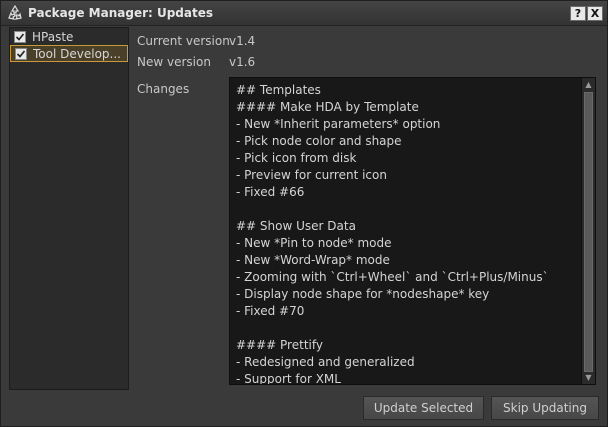 The image size is (608, 427). I want to click on vertical-scrollbar: ▲ ▼, so click(588, 231).